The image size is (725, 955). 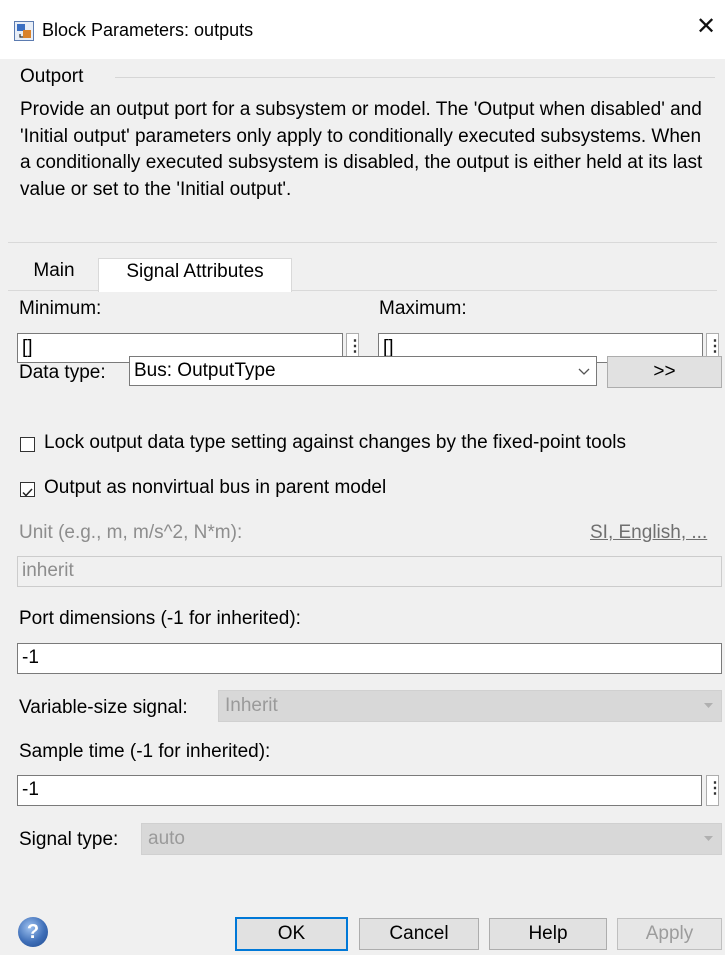 What do you see at coordinates (714, 790) in the screenshot?
I see `sample-time-kebab-menu-icon: ⋮` at bounding box center [714, 790].